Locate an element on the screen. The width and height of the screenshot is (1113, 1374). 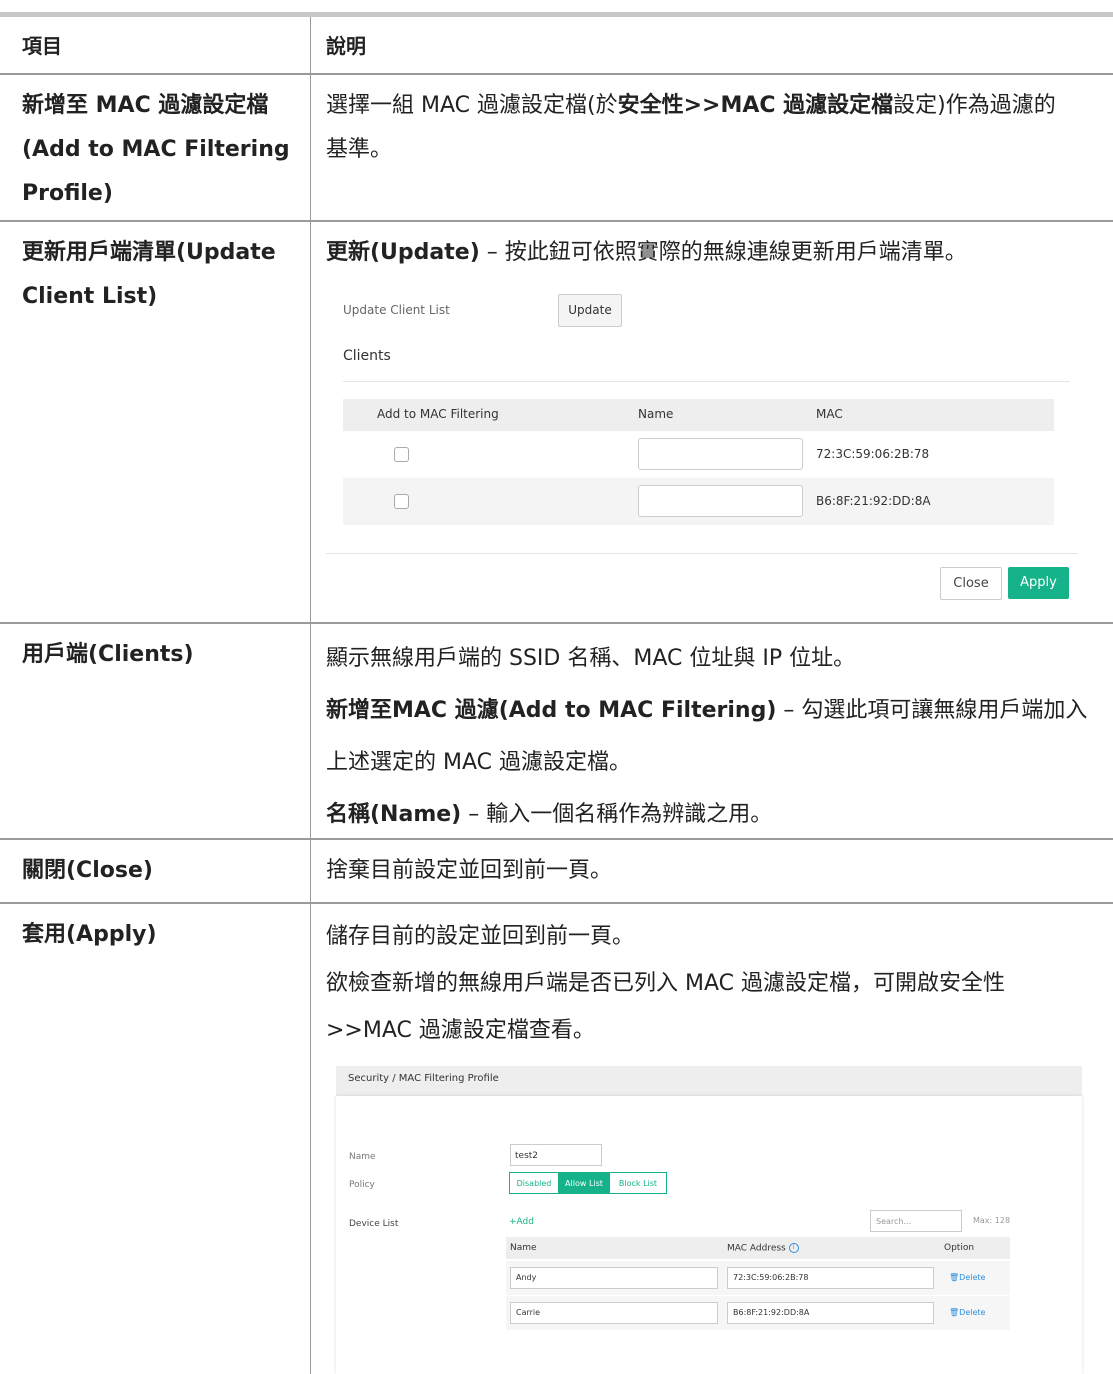
table-row: Andy 72:3C:59:06:2B:78 🗑Delete is located at coordinates (758, 1278).